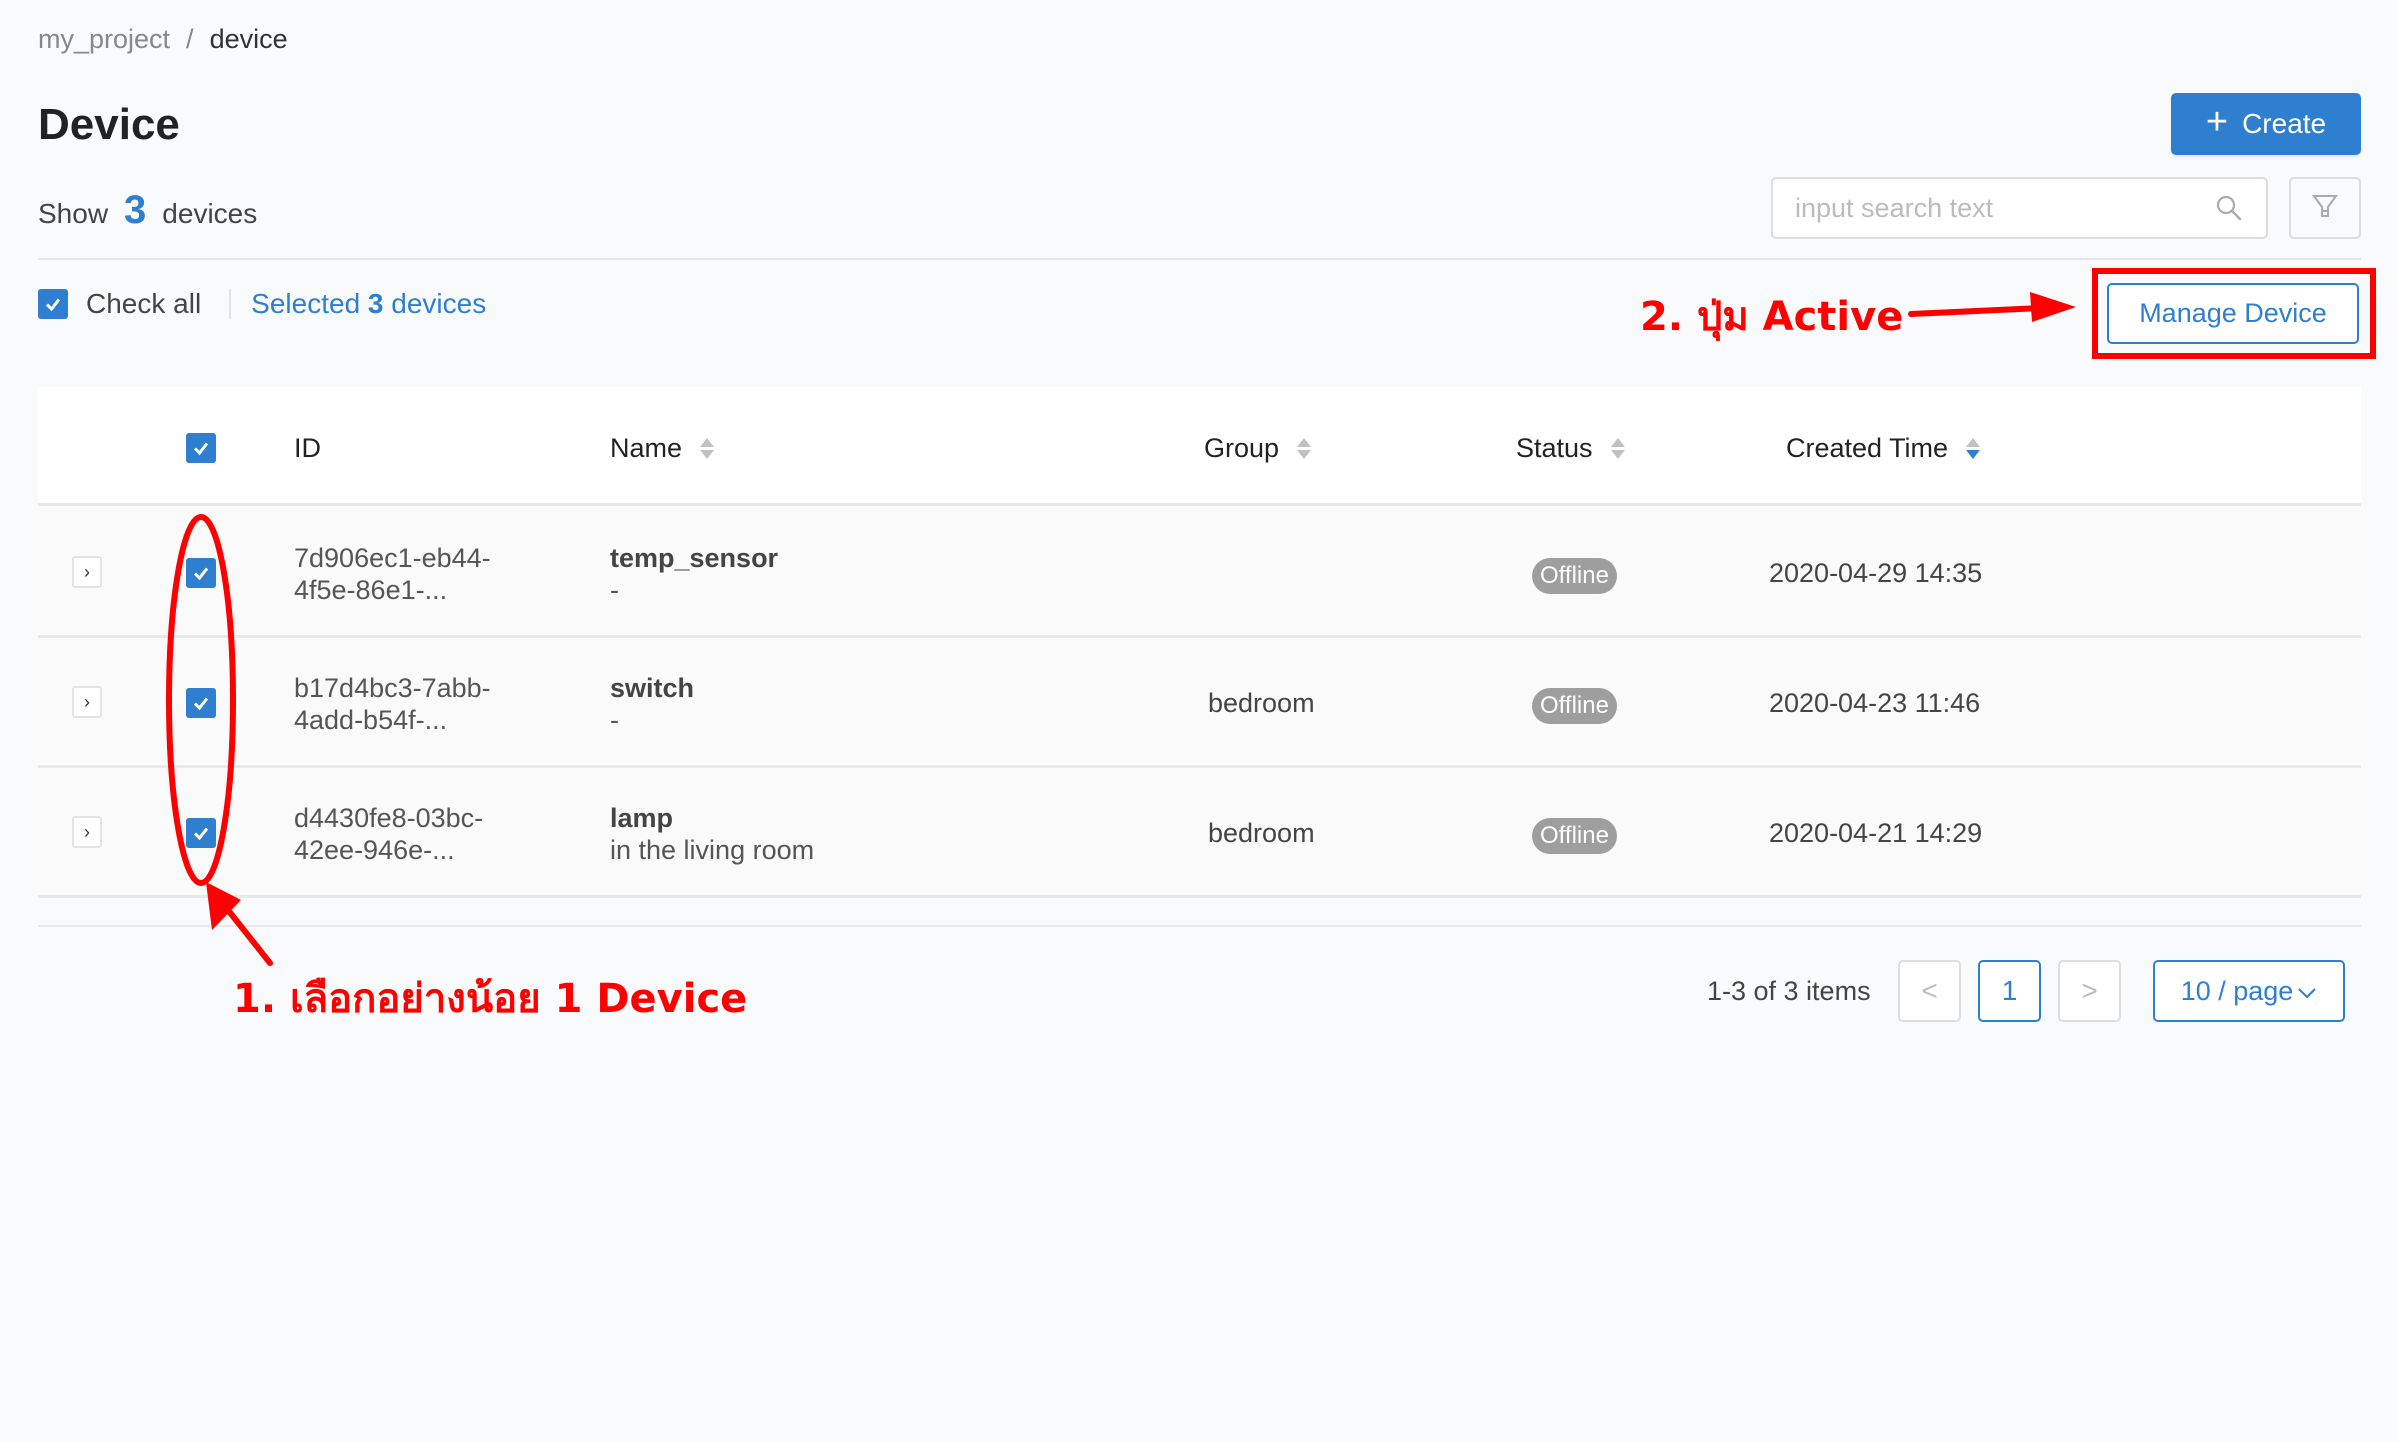 This screenshot has width=2398, height=1442. I want to click on page-size-select: 10 / page, so click(2249, 991).